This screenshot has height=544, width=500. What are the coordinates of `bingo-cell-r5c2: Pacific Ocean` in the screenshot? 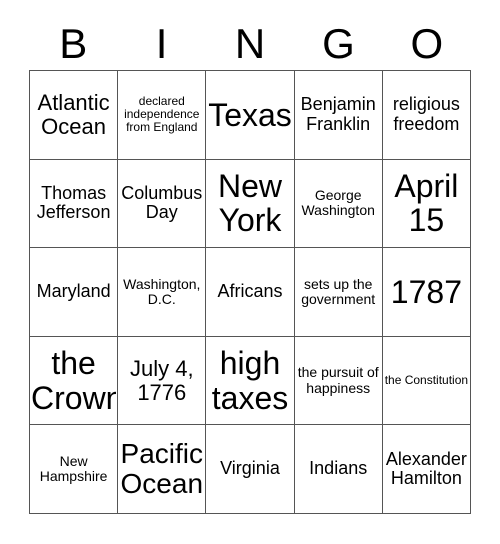 It's located at (162, 469).